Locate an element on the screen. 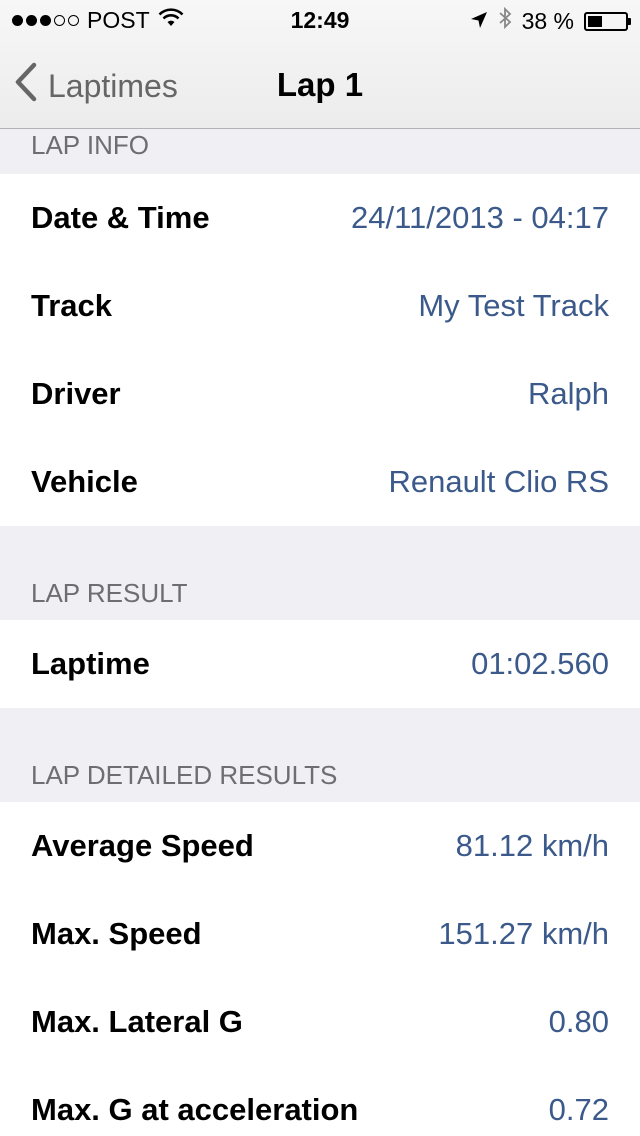 The width and height of the screenshot is (640, 1136). row-value: Ralph is located at coordinates (568, 393).